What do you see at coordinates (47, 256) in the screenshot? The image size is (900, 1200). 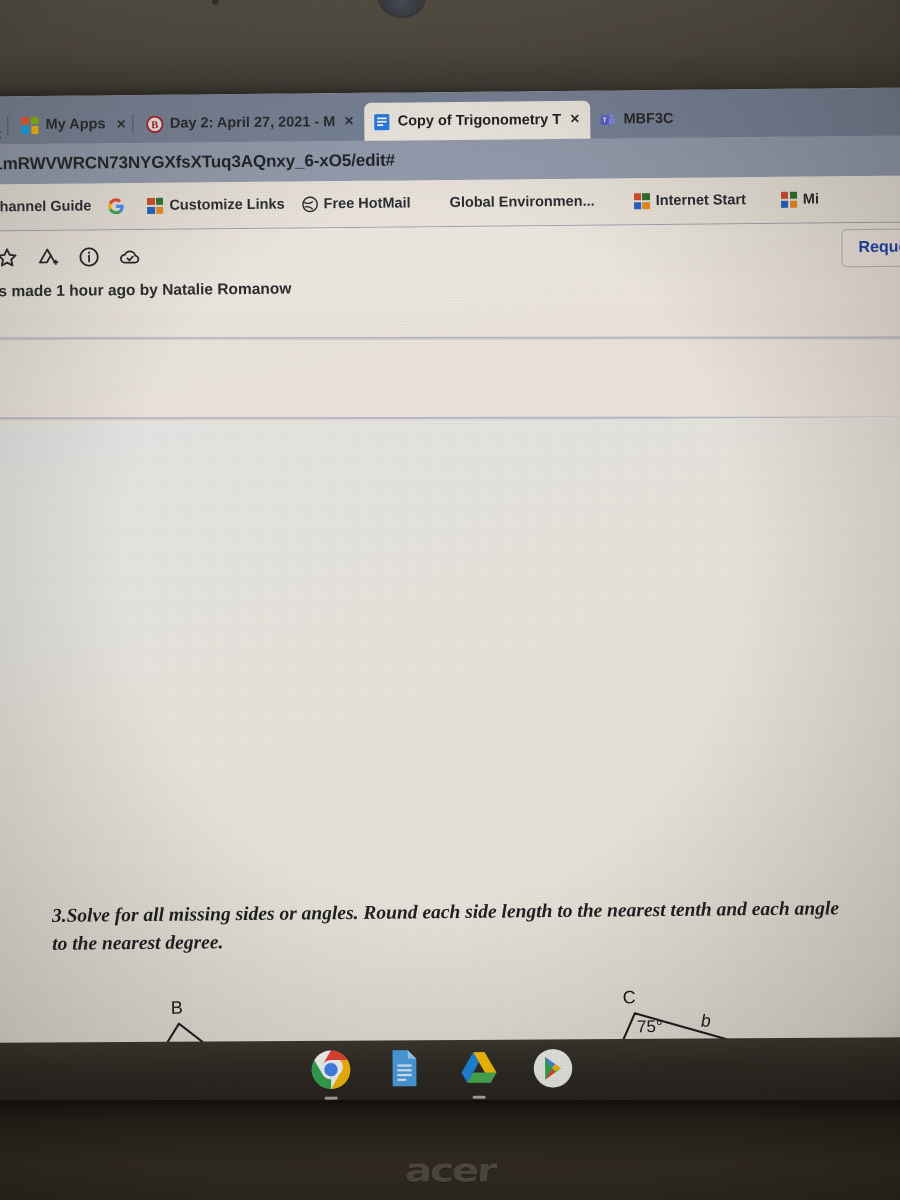 I see `add-to-drive-icon` at bounding box center [47, 256].